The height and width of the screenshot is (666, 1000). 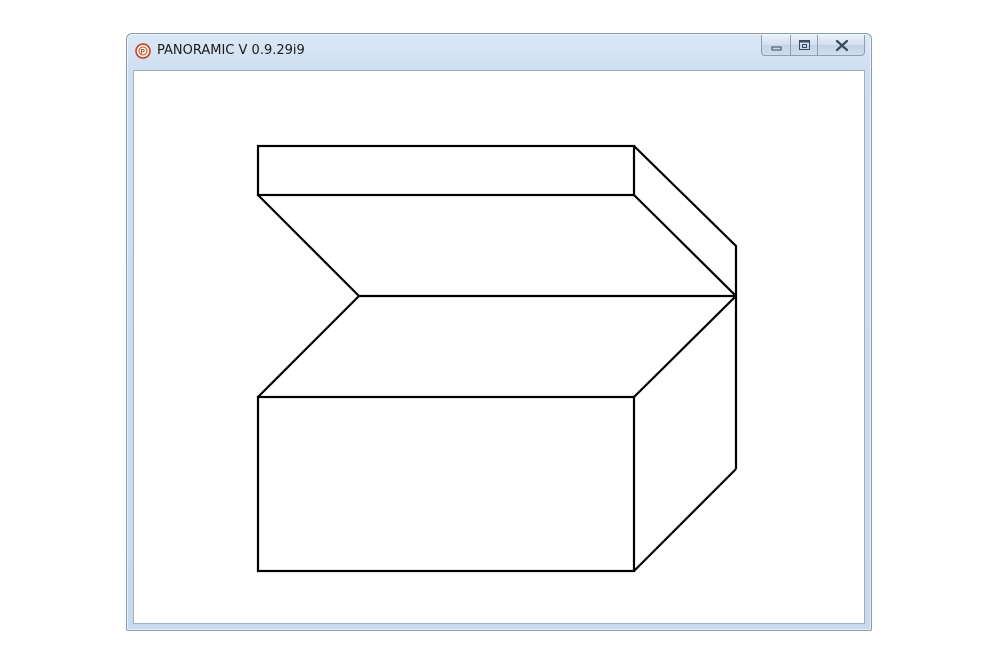 I want to click on panoramic-app-icon: P, so click(x=143, y=51).